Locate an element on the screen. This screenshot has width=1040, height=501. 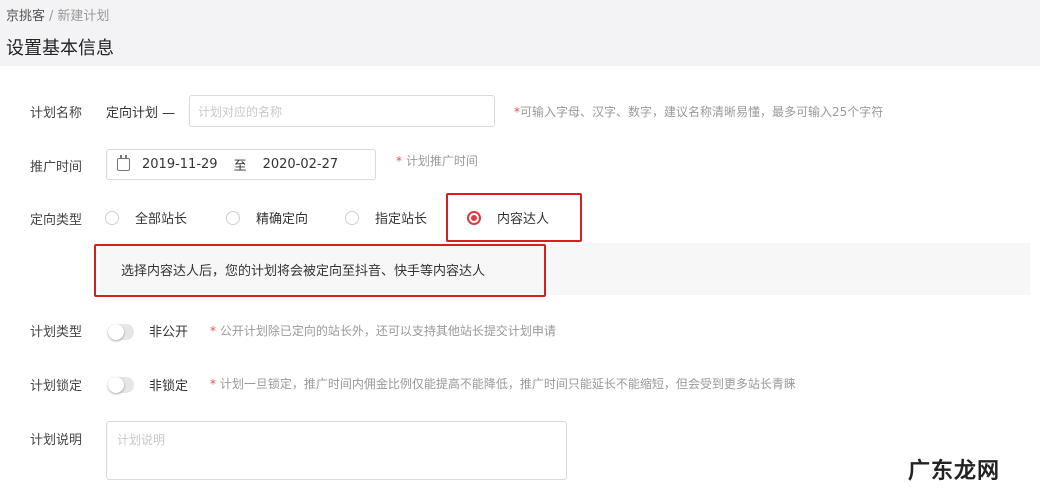
public-toggle is located at coordinates (121, 332).